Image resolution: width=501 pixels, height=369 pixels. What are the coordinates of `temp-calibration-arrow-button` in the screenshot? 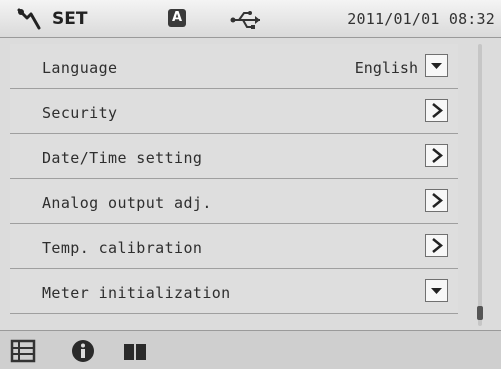 It's located at (436, 245).